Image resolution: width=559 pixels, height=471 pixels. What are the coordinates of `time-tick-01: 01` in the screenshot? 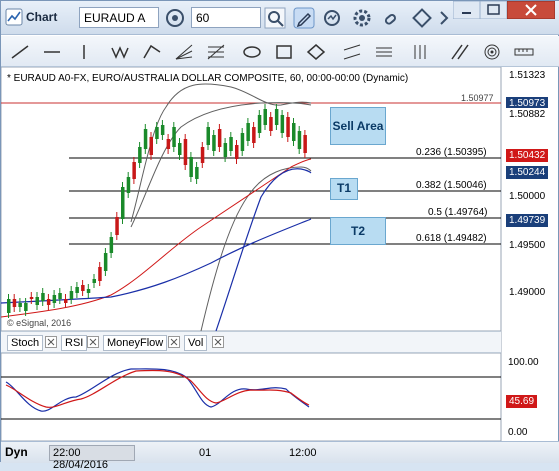 It's located at (205, 453).